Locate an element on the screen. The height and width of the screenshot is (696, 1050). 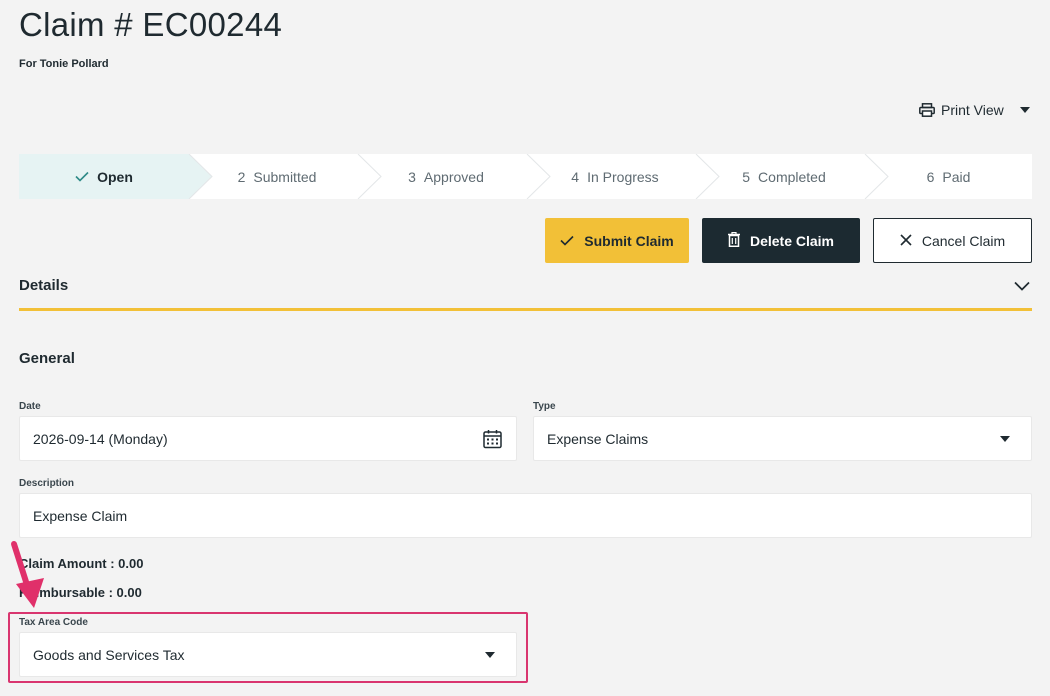
step-label: In Progress is located at coordinates (623, 176).